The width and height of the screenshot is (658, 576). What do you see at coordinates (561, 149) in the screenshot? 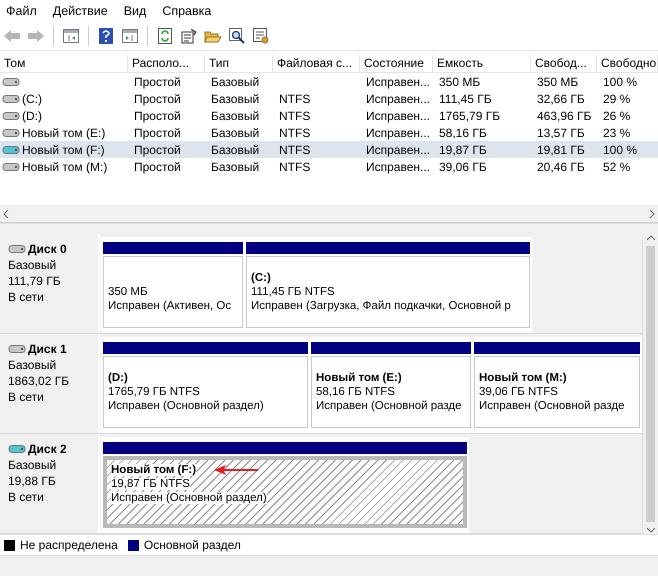
I see `table-cell: 19,81 ГБ` at bounding box center [561, 149].